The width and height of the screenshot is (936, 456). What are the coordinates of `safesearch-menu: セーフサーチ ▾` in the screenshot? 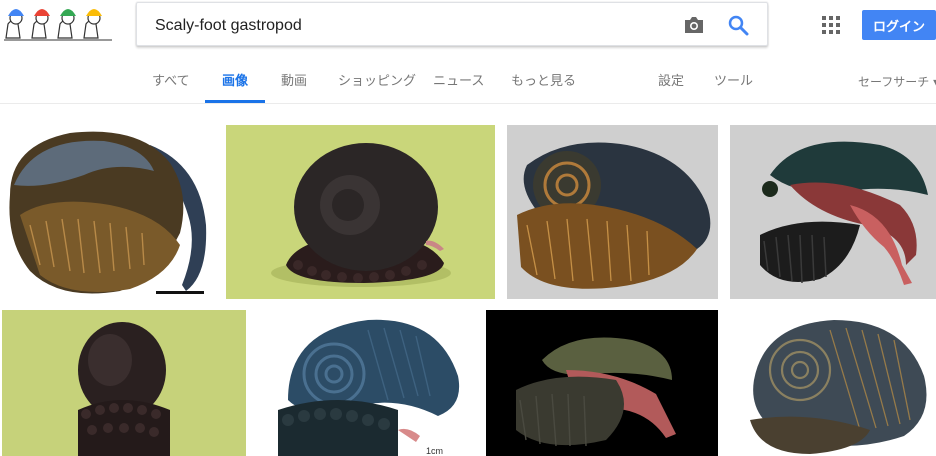 It's located at (897, 79).